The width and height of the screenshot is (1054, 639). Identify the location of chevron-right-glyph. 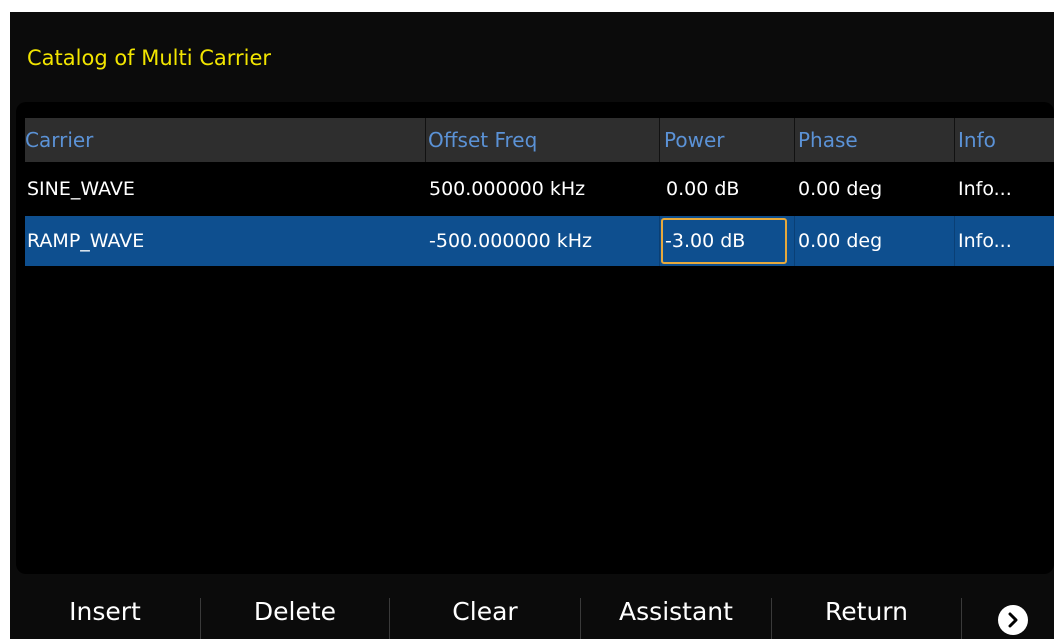
(1013, 620).